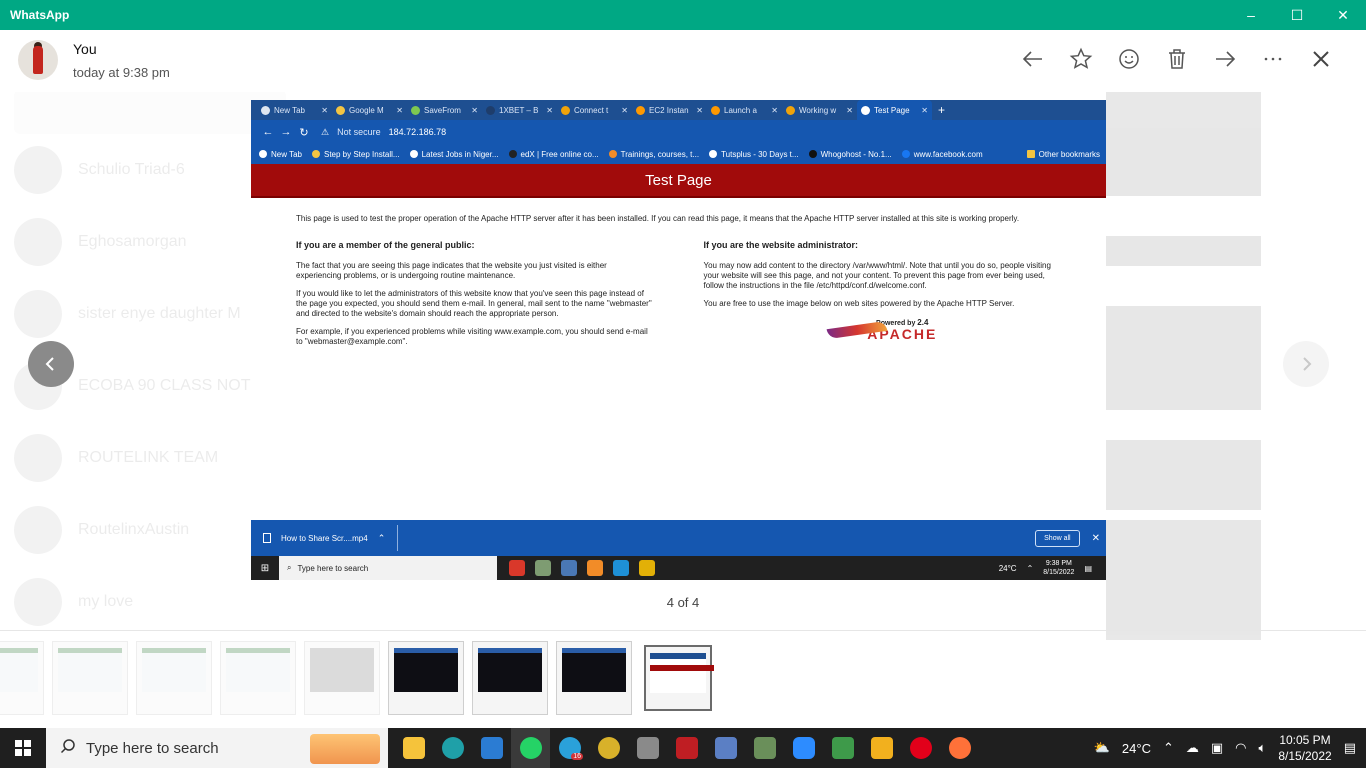  Describe the element at coordinates (452, 748) in the screenshot. I see `edge-icon` at that location.